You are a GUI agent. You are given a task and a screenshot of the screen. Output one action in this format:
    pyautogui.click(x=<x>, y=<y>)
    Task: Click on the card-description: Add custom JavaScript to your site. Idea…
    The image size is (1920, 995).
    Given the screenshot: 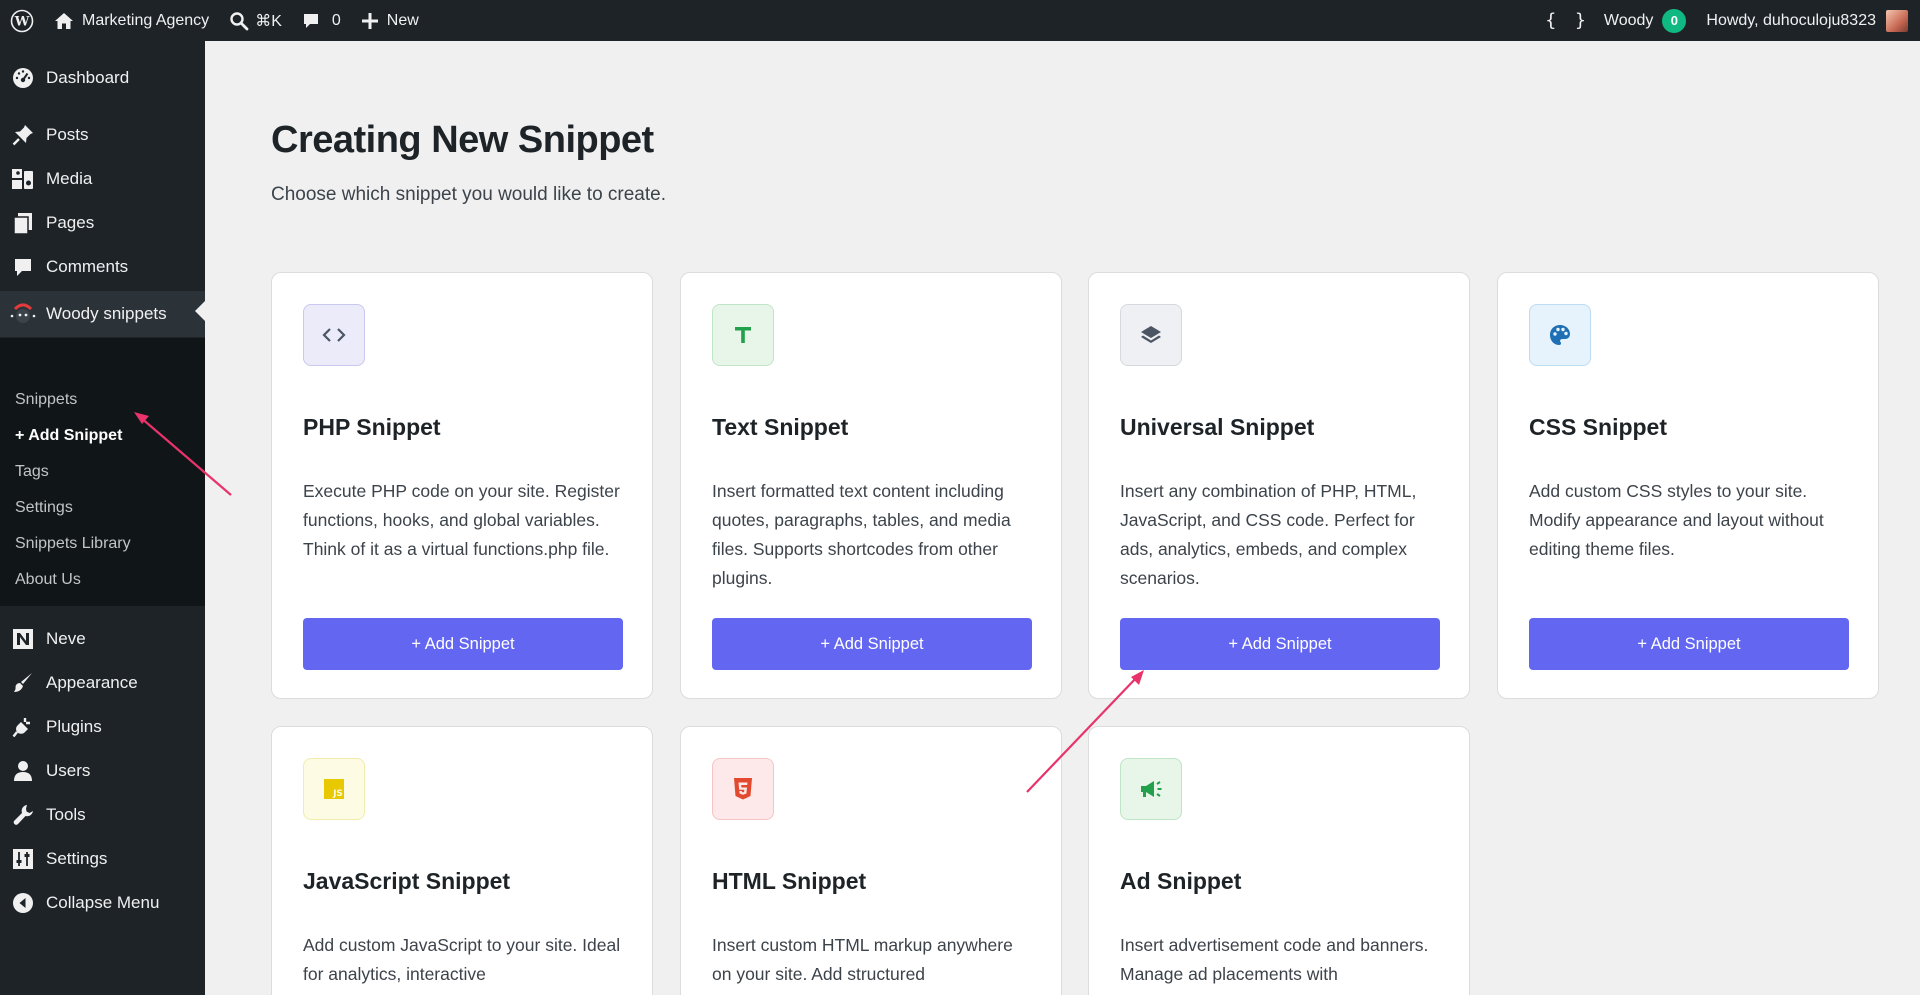 What is the action you would take?
    pyautogui.click(x=462, y=959)
    